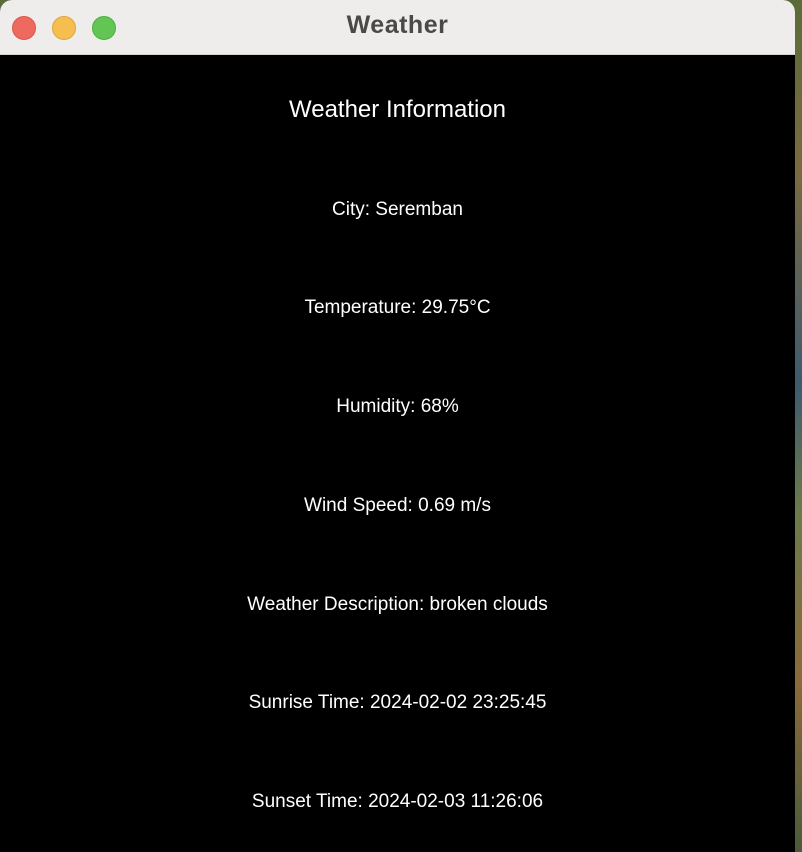 The image size is (802, 852). Describe the element at coordinates (397, 406) in the screenshot. I see `humidity-label: Humidity: 68%` at that location.